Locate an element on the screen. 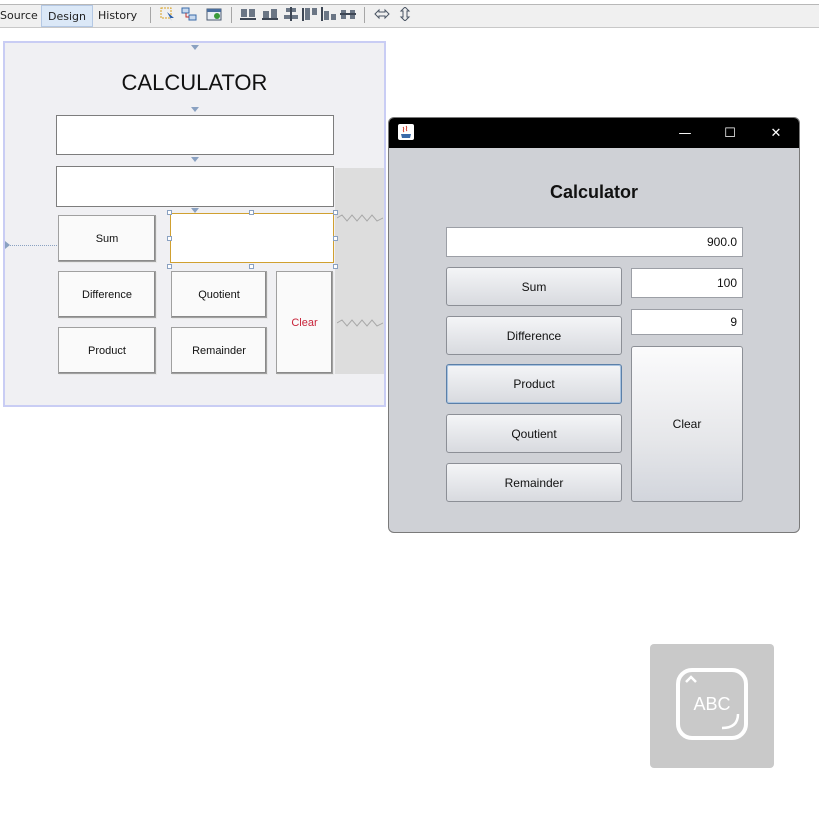  close-button: ✕ is located at coordinates (776, 133).